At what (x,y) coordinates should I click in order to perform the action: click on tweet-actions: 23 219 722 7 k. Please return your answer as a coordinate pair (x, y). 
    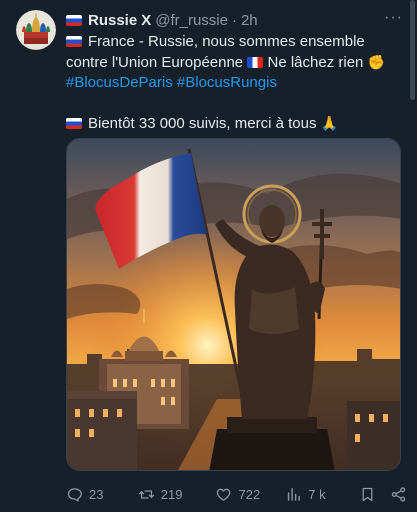
    Looking at the image, I should click on (236, 494).